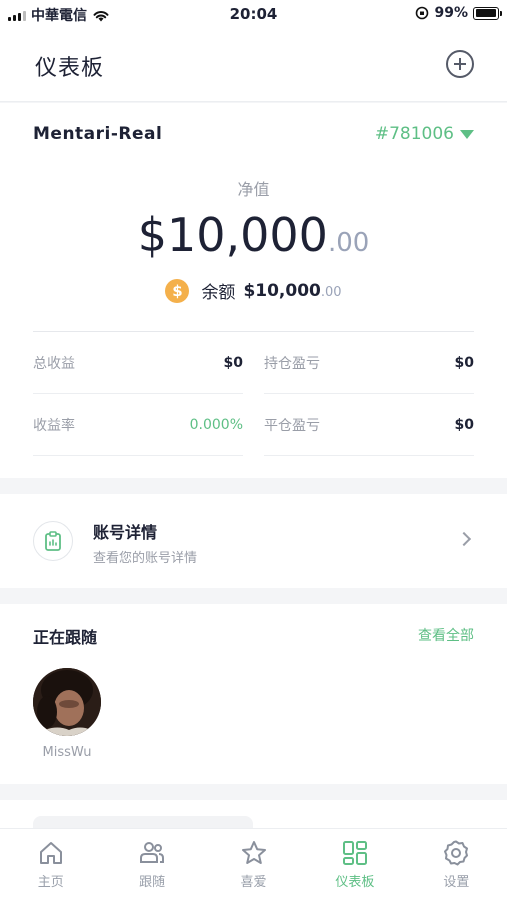 The height and width of the screenshot is (900, 507). Describe the element at coordinates (54, 425) in the screenshot. I see `stat-label: 收益率` at that location.